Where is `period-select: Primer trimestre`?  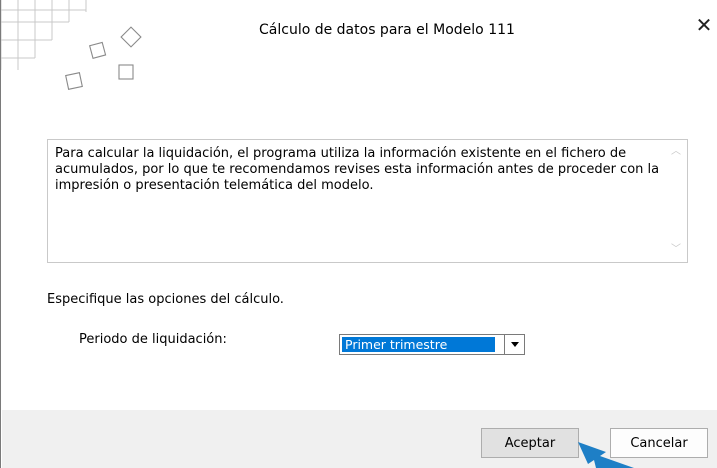 period-select: Primer trimestre is located at coordinates (432, 344).